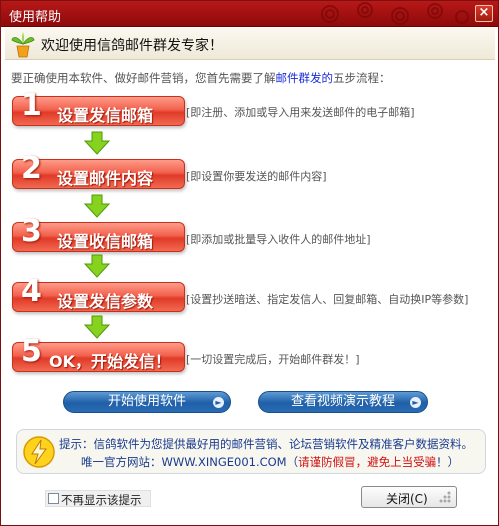 Image resolution: width=499 pixels, height=526 pixels. What do you see at coordinates (445, 497) in the screenshot?
I see `resize-grip-icon` at bounding box center [445, 497].